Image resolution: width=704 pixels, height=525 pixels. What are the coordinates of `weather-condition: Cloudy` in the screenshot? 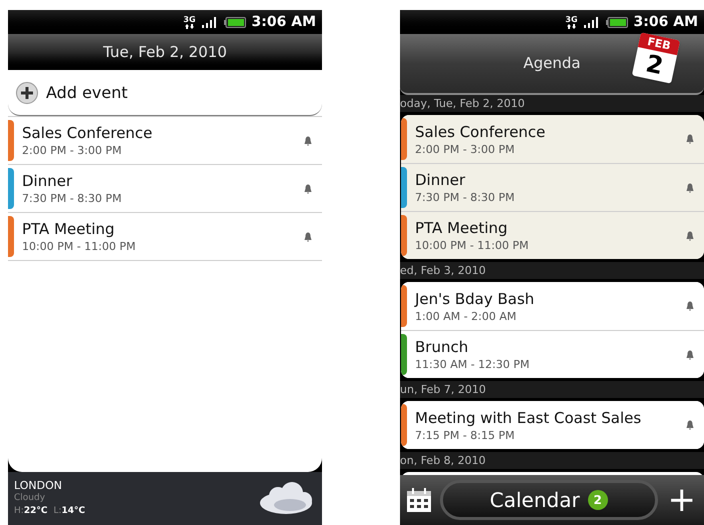 It's located at (30, 498).